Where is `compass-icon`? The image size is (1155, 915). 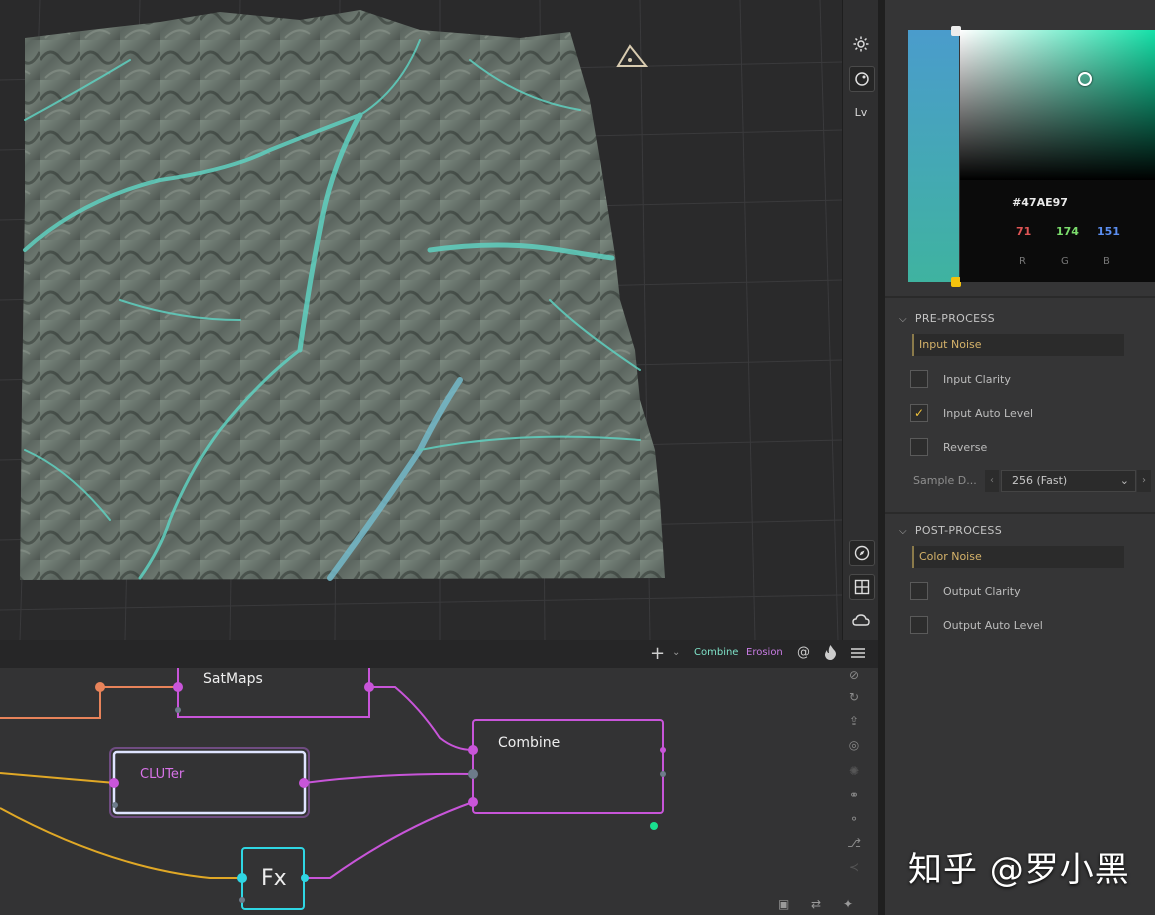 compass-icon is located at coordinates (862, 553).